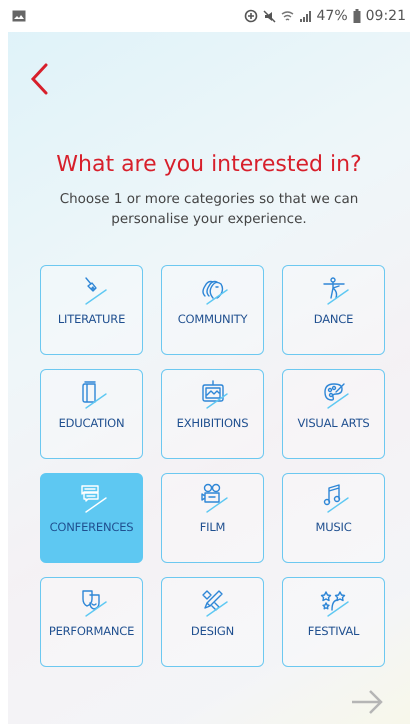  I want to click on signal-icon, so click(305, 16).